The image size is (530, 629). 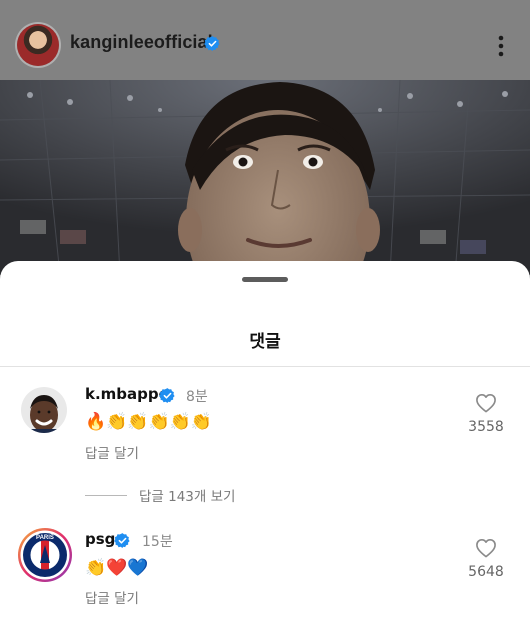 I want to click on view-replies-line, so click(x=106, y=495).